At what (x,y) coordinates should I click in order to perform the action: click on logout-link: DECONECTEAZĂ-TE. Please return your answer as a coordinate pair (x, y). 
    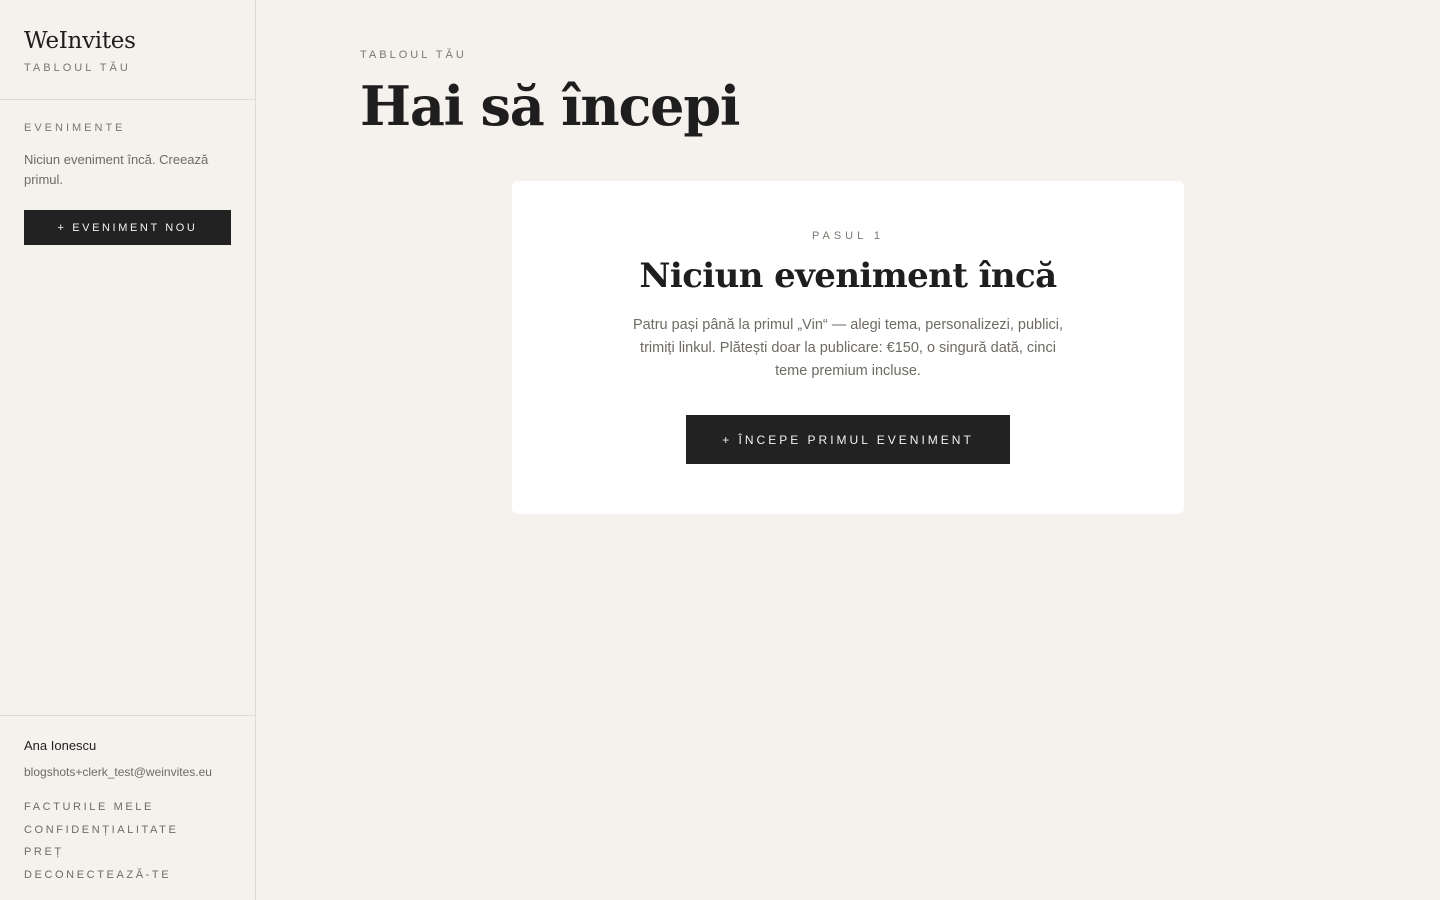
    Looking at the image, I should click on (127, 875).